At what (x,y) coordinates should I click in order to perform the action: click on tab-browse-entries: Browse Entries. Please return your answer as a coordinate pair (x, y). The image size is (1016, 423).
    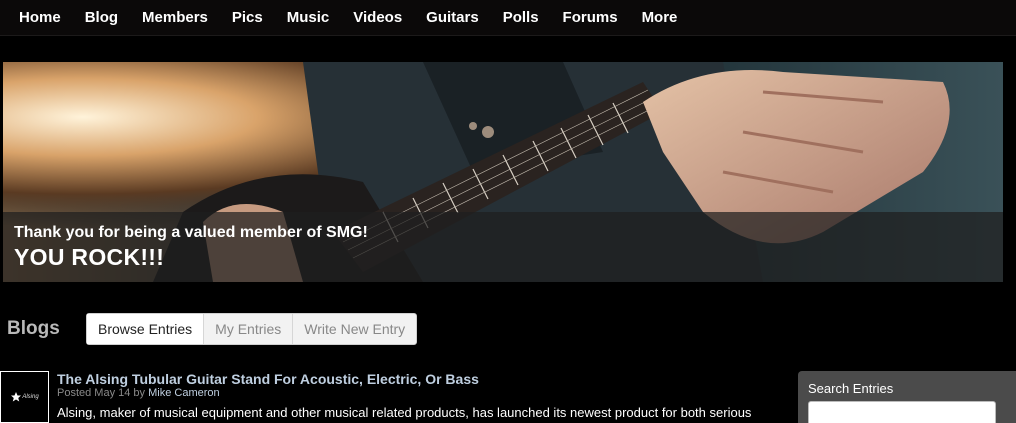
    Looking at the image, I should click on (145, 329).